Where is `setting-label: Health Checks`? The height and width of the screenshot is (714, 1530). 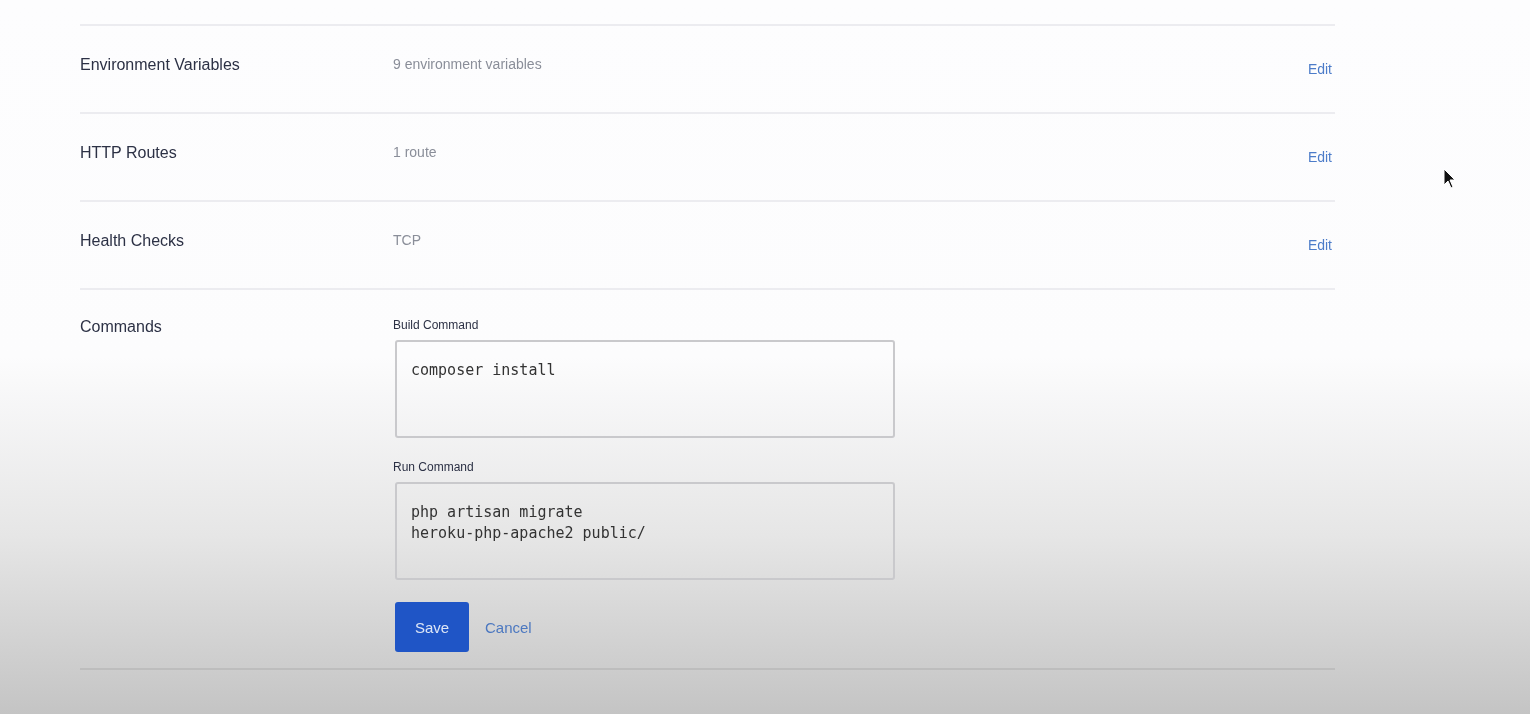 setting-label: Health Checks is located at coordinates (133, 241).